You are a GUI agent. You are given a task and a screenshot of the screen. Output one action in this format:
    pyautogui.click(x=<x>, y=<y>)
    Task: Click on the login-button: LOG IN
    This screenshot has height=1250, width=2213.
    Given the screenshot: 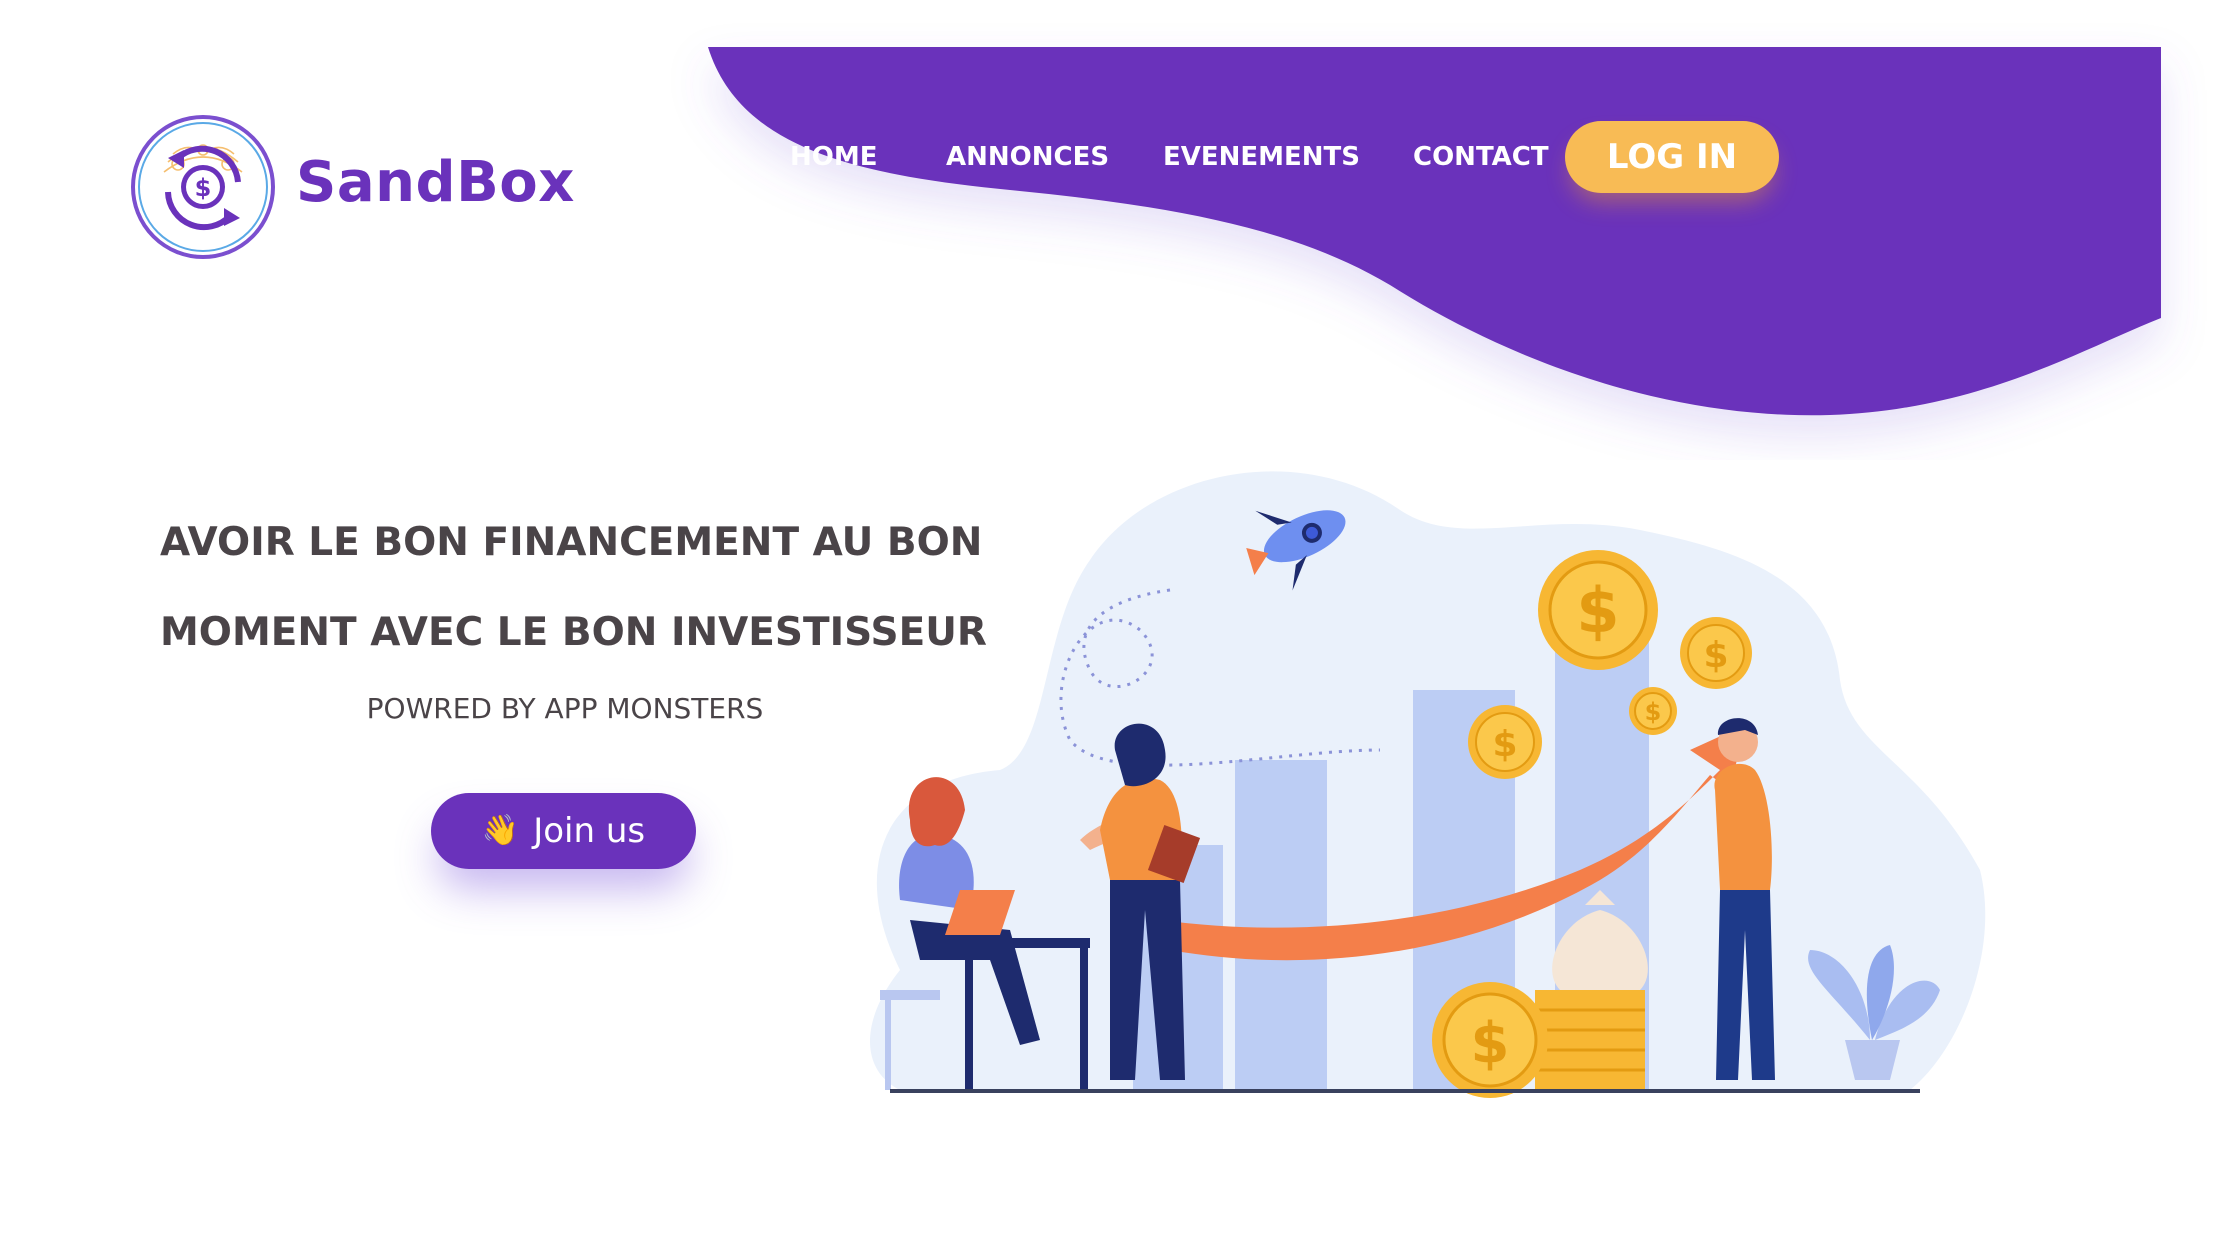 What is the action you would take?
    pyautogui.click(x=1672, y=157)
    